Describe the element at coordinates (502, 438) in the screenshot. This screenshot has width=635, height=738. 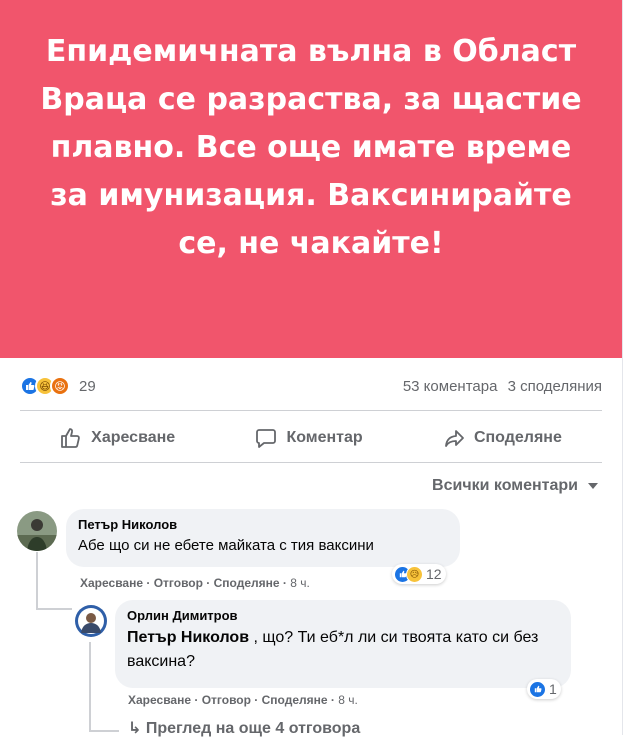
I see `share-button: Споделяне` at that location.